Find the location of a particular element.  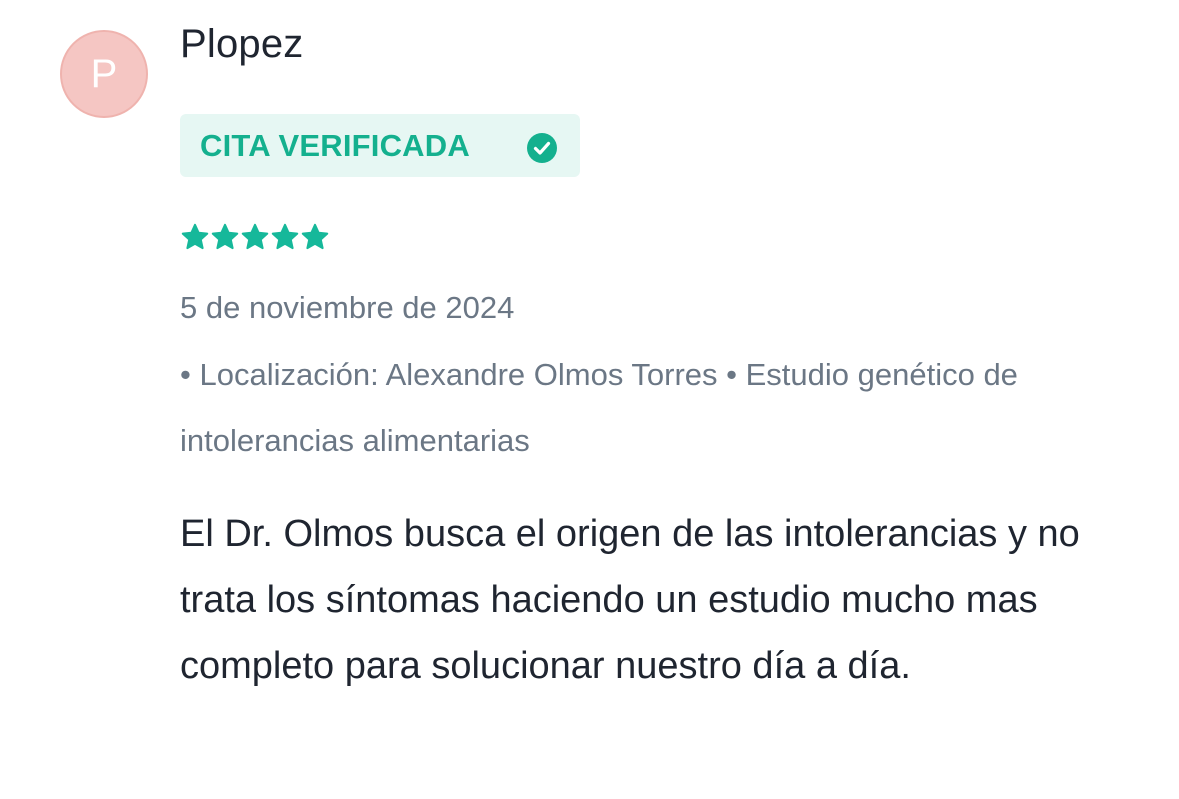

verified-badge-label: CITA VERIFICADA is located at coordinates (335, 145).